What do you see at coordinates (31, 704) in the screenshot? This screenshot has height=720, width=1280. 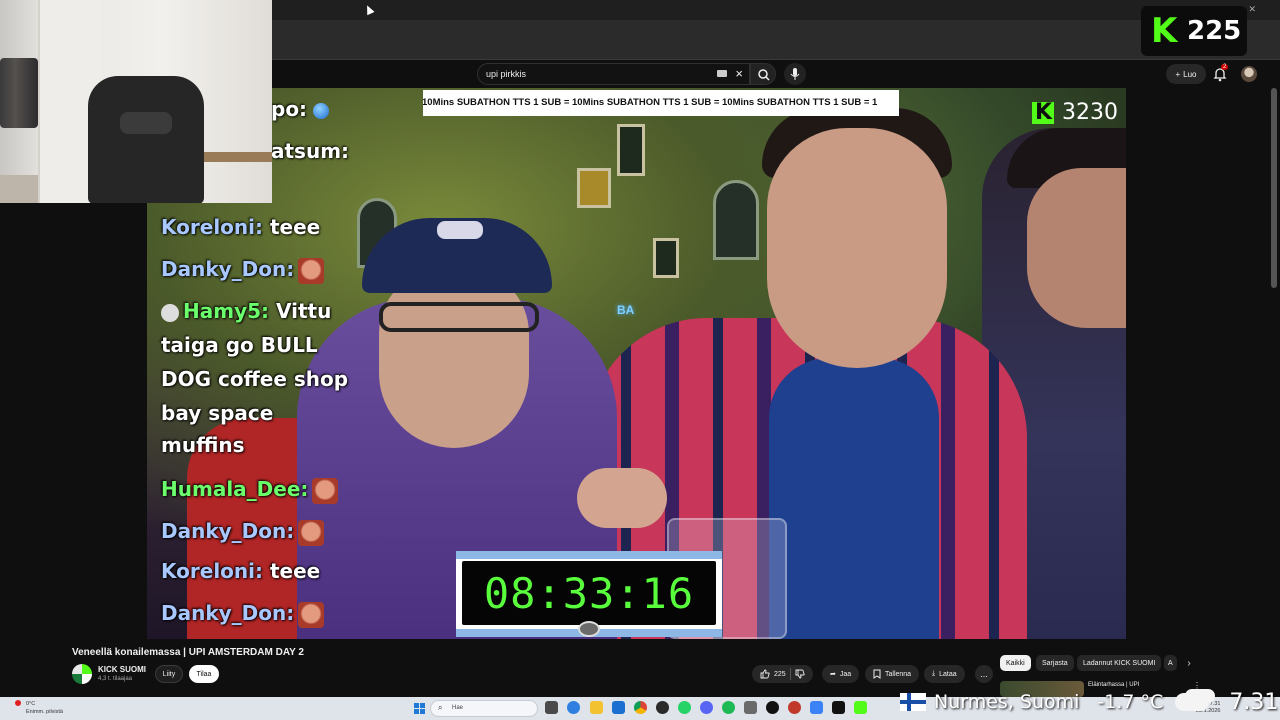 I see `weather-temp: 0°C` at bounding box center [31, 704].